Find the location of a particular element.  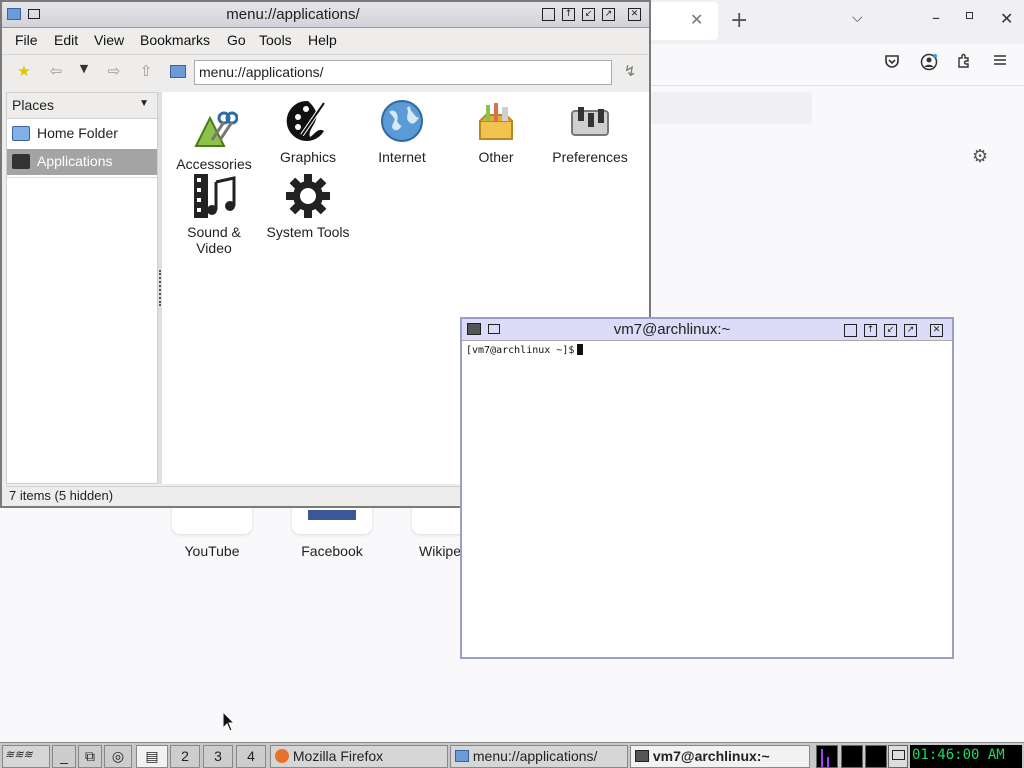

account-icon is located at coordinates (929, 64).